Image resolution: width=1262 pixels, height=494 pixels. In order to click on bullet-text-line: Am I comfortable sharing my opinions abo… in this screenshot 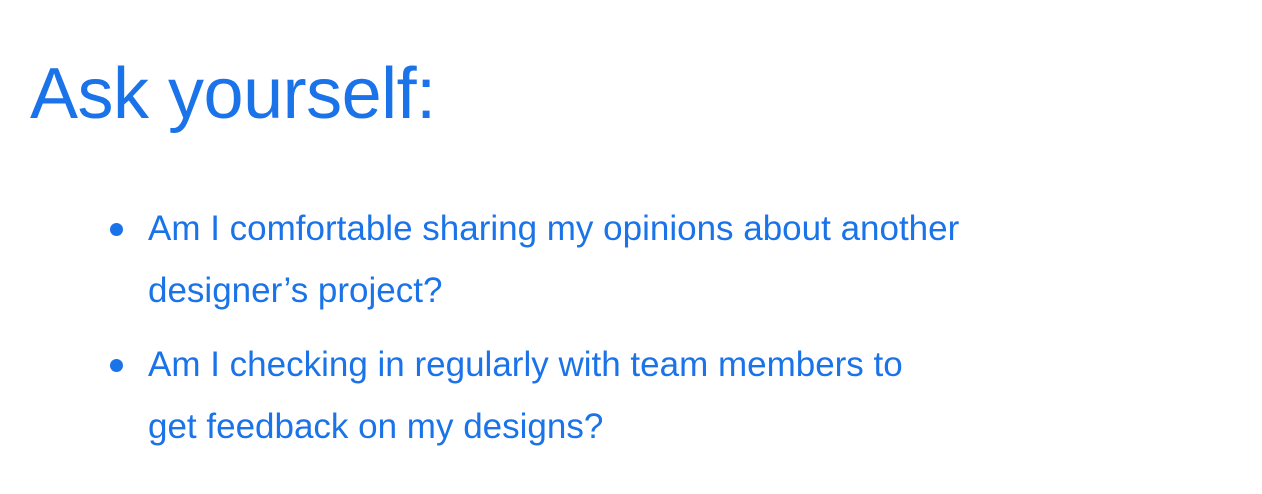, I will do `click(554, 228)`.